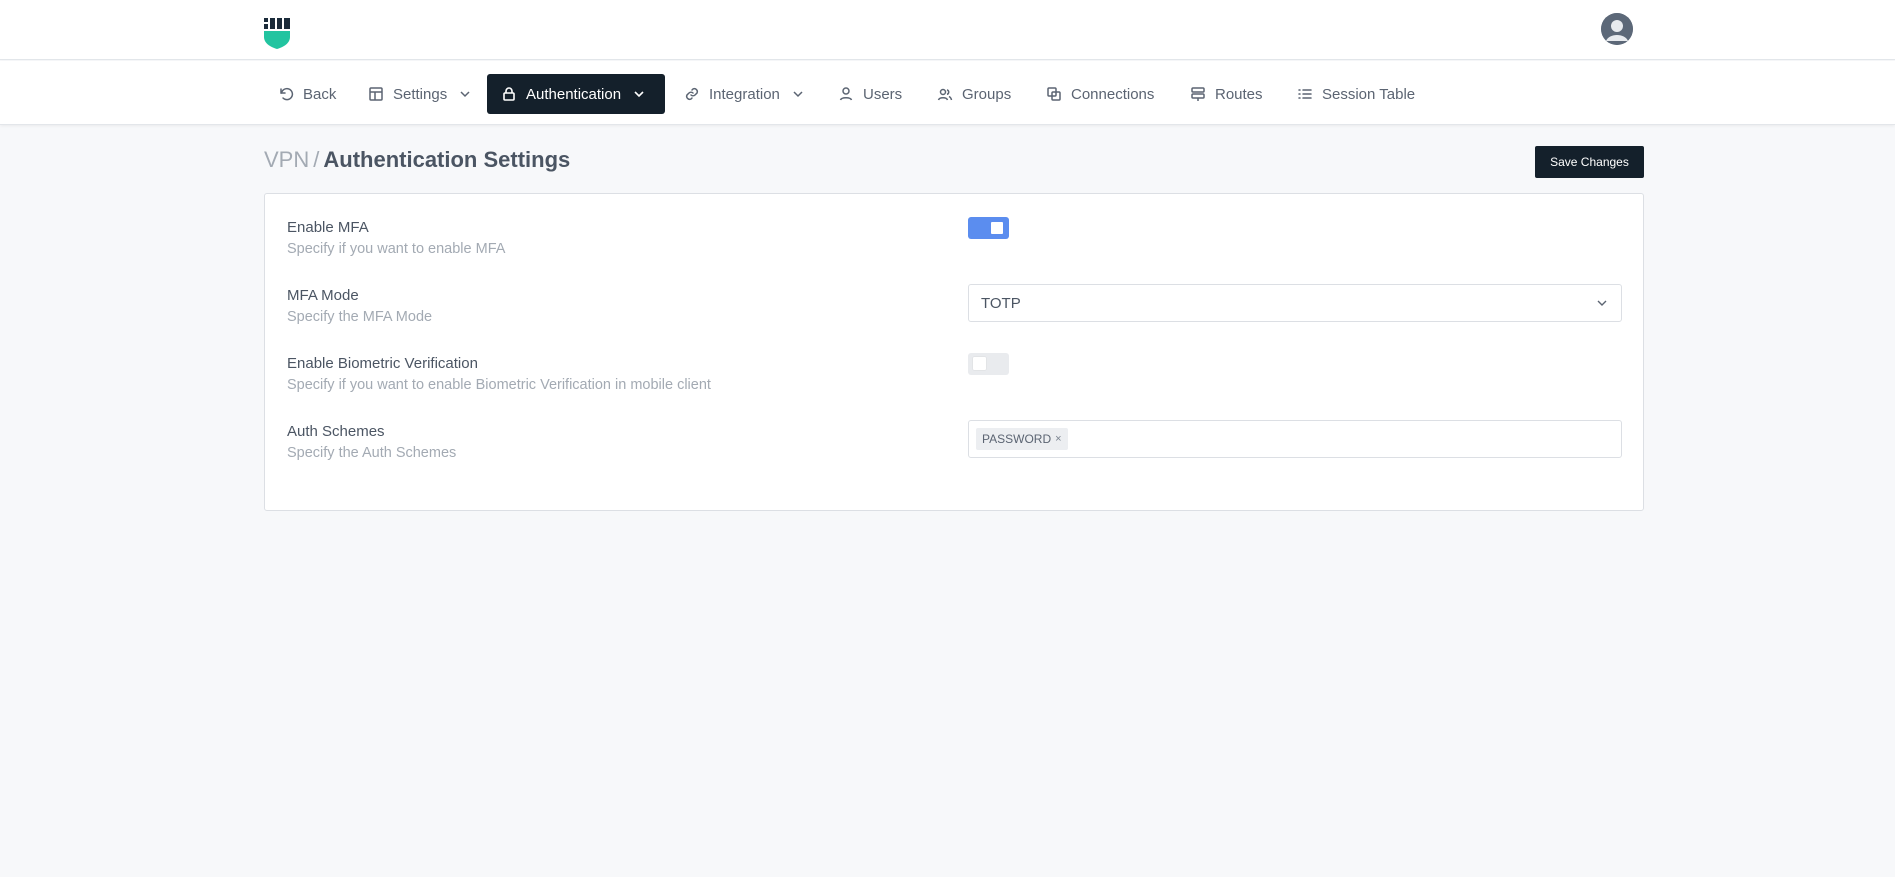 The width and height of the screenshot is (1895, 877). What do you see at coordinates (987, 94) in the screenshot?
I see `nav-groups-label: Groups` at bounding box center [987, 94].